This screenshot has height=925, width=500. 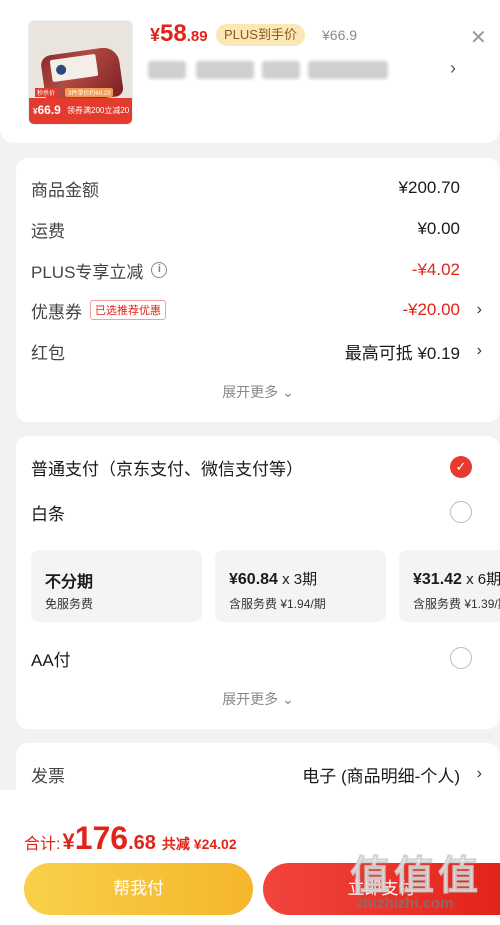 What do you see at coordinates (340, 35) in the screenshot?
I see `original-price: ¥66.9` at bounding box center [340, 35].